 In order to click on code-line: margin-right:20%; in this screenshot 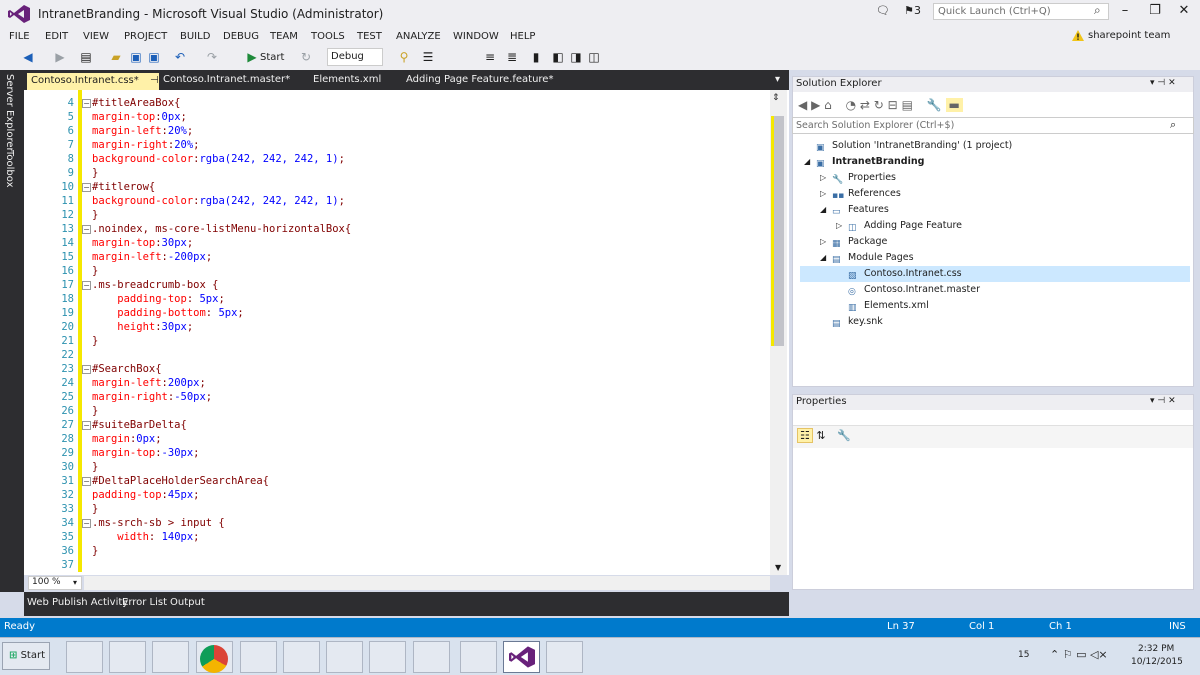, I will do `click(427, 145)`.